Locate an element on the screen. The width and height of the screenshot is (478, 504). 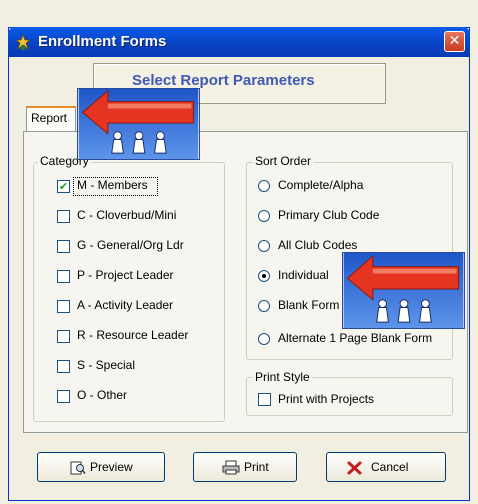
checkbox-project-leader is located at coordinates (63, 276).